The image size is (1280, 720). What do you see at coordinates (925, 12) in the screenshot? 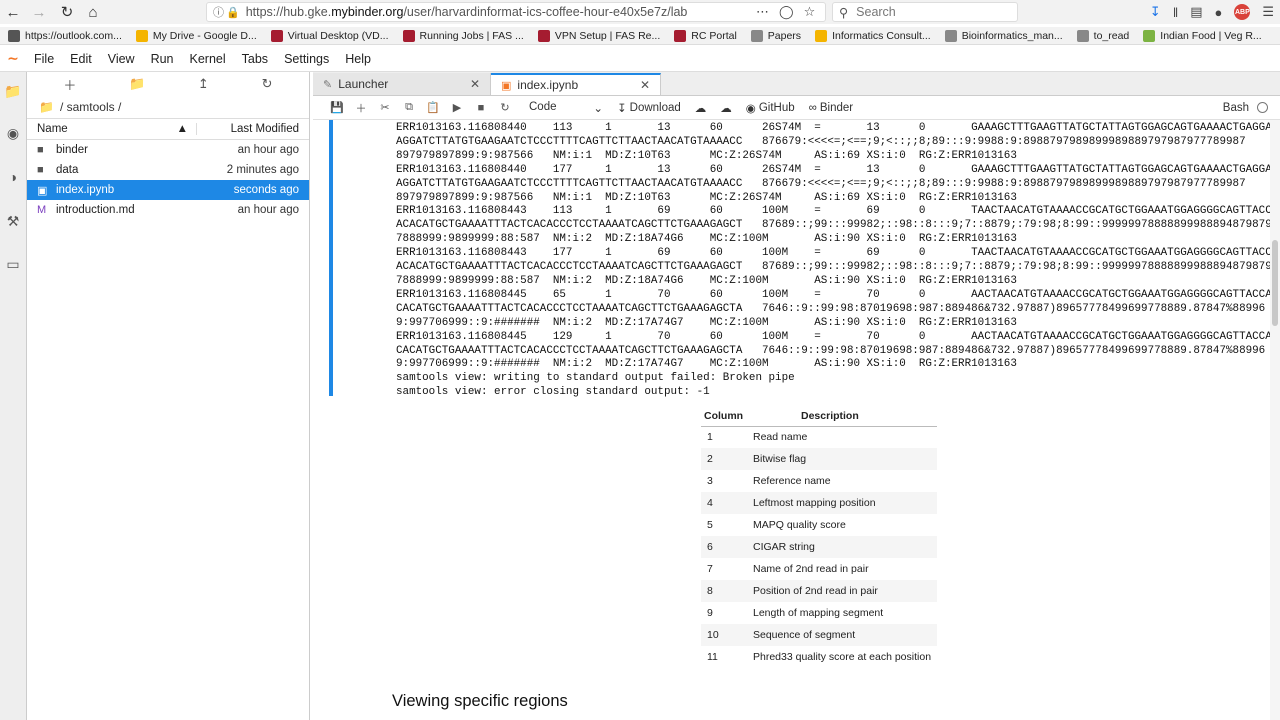
I see `search-input: ⚲ Search` at bounding box center [925, 12].